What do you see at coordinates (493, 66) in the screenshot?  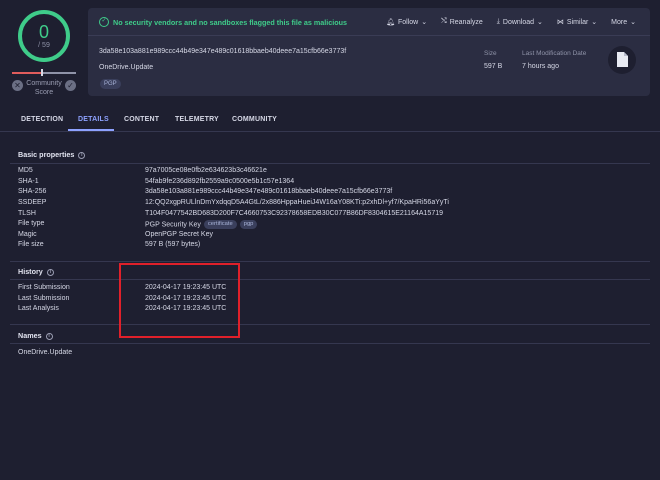 I see `size-value: 597 B` at bounding box center [493, 66].